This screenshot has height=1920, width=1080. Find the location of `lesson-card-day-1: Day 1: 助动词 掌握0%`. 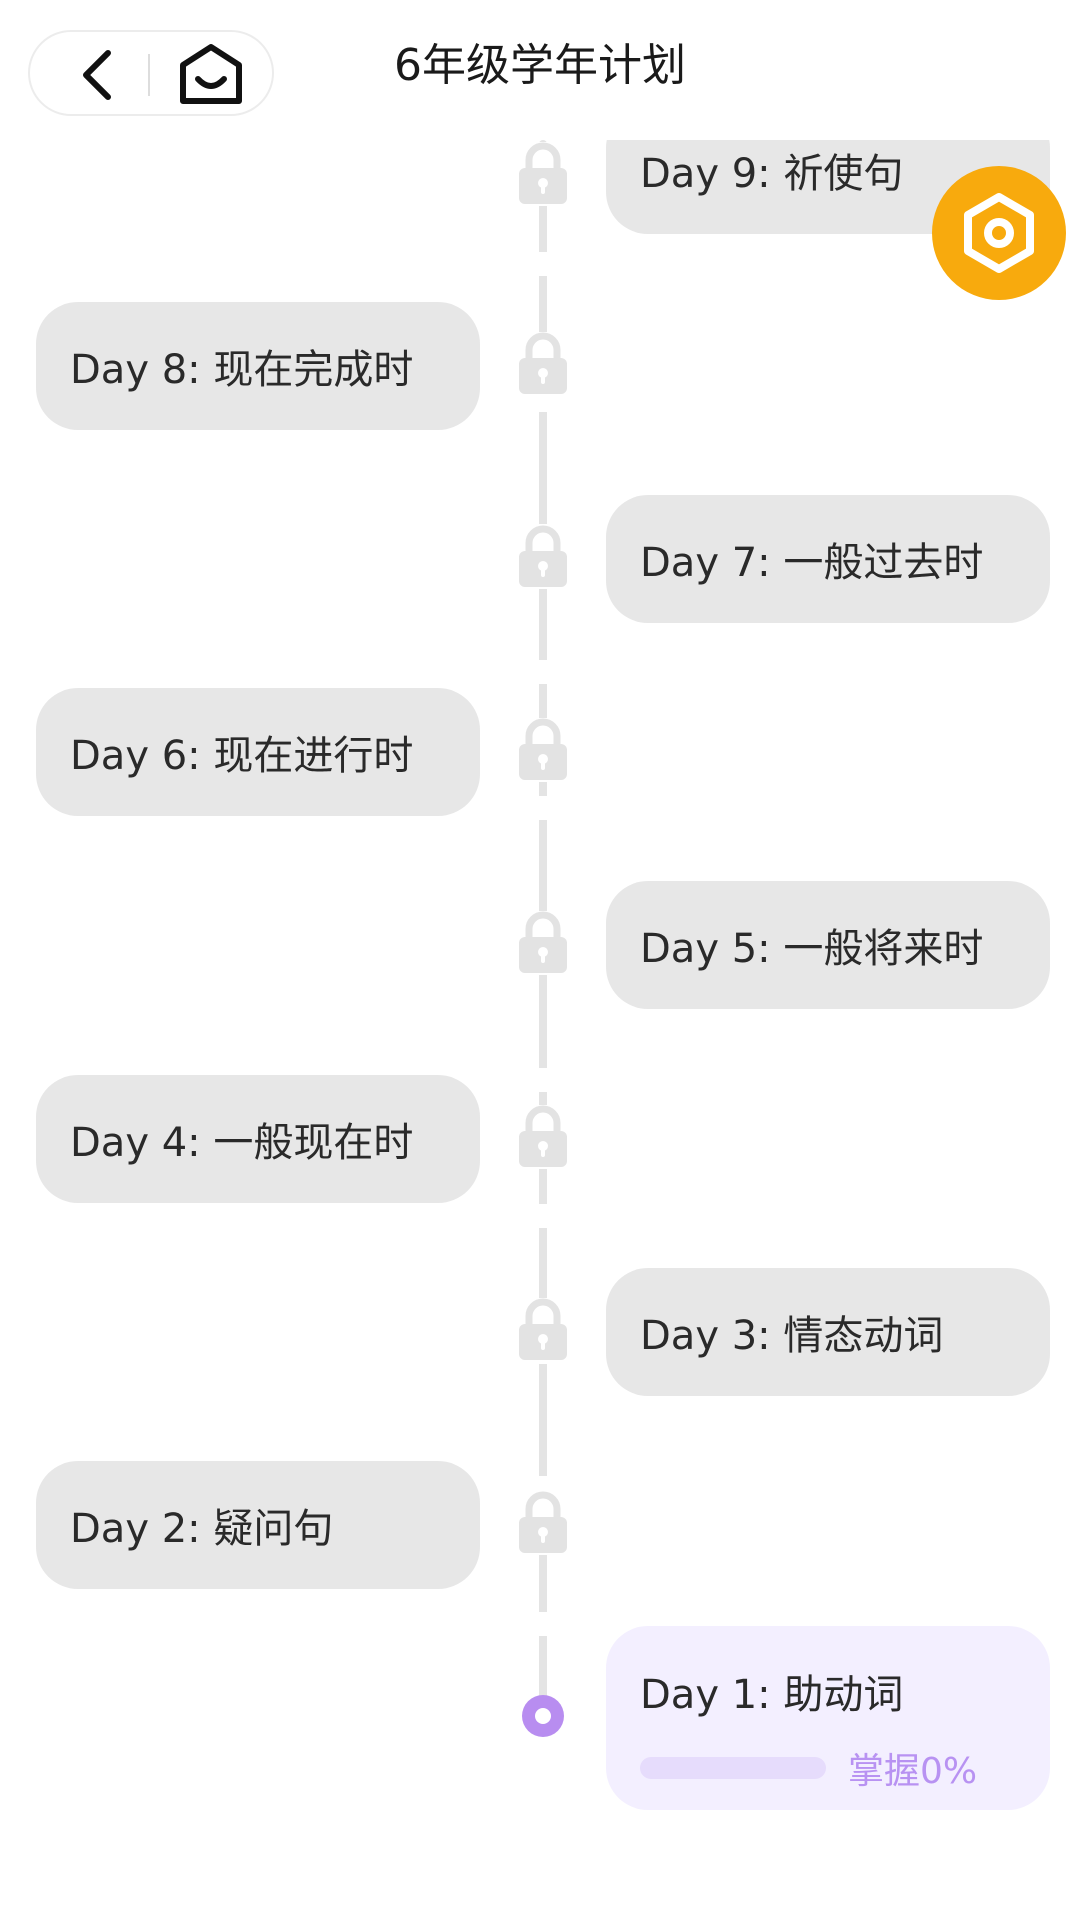

lesson-card-day-1: Day 1: 助动词 掌握0% is located at coordinates (828, 1718).